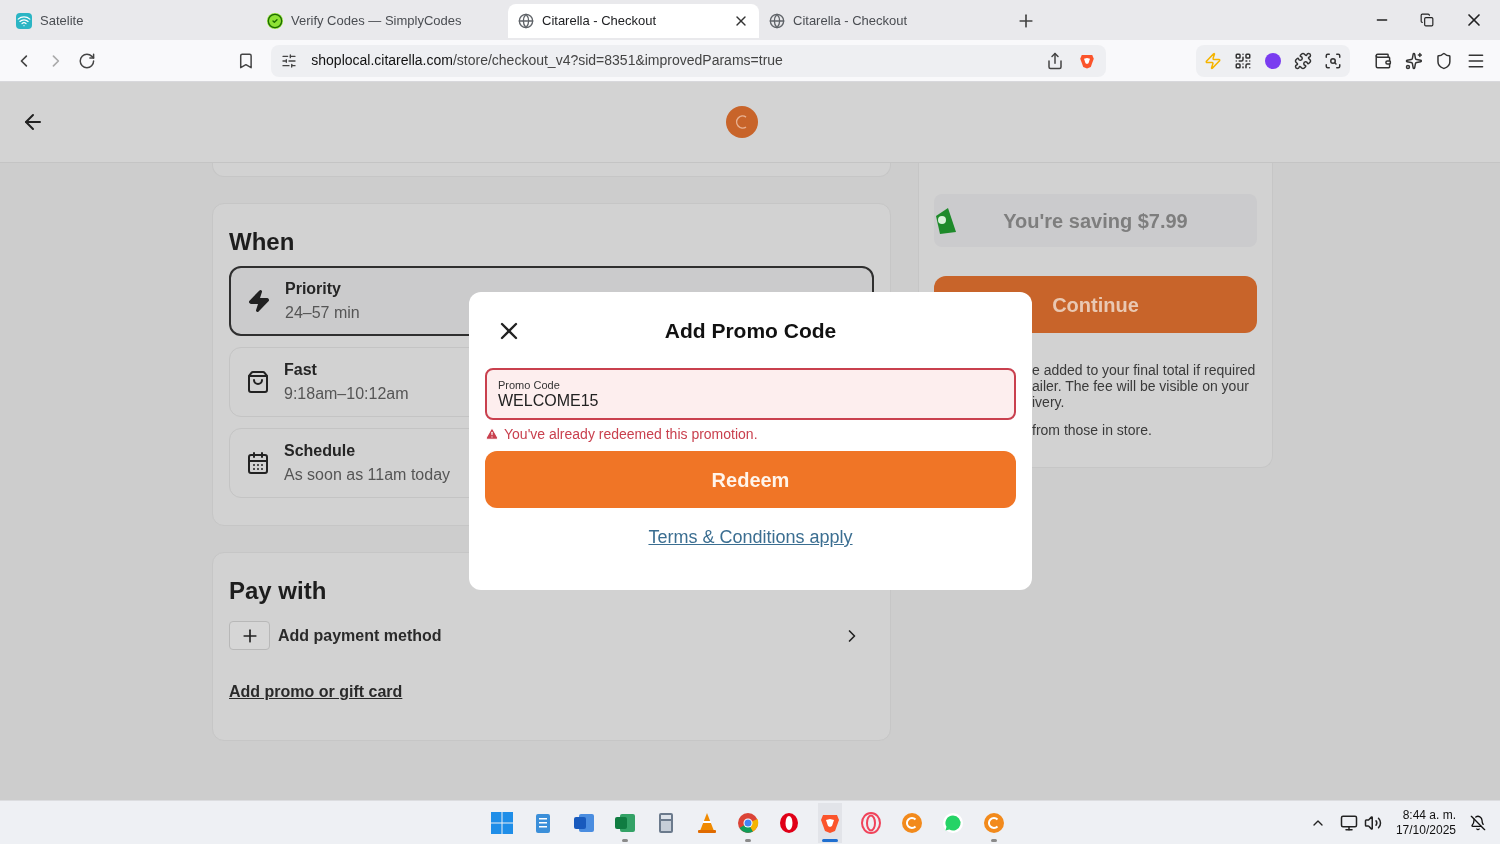  Describe the element at coordinates (549, 400) in the screenshot. I see `field-value: WELCOME15` at that location.